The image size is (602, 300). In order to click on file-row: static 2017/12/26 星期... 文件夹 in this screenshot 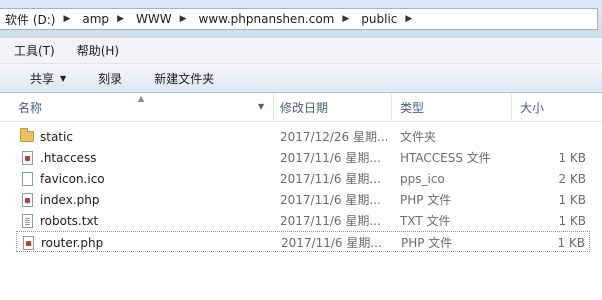, I will do `click(303, 136)`.